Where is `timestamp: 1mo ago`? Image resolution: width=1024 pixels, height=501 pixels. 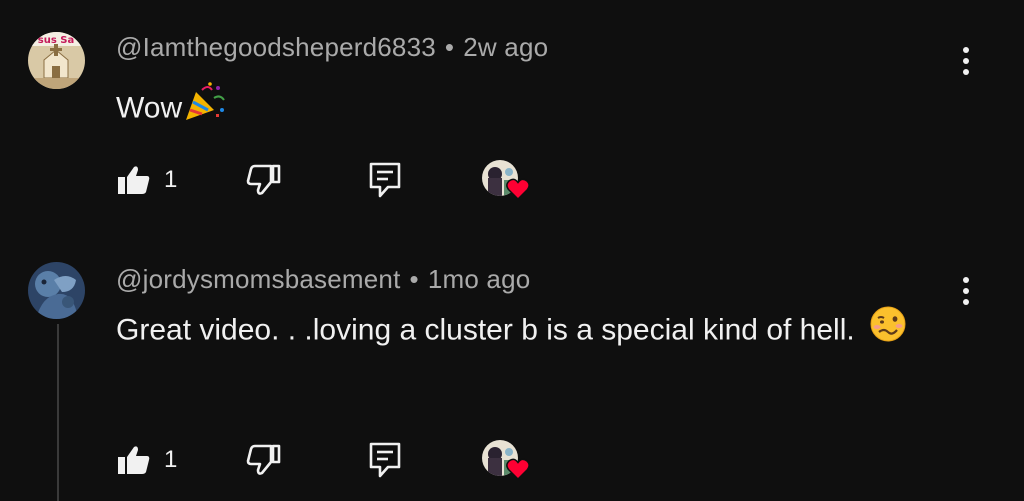
timestamp: 1mo ago is located at coordinates (479, 279).